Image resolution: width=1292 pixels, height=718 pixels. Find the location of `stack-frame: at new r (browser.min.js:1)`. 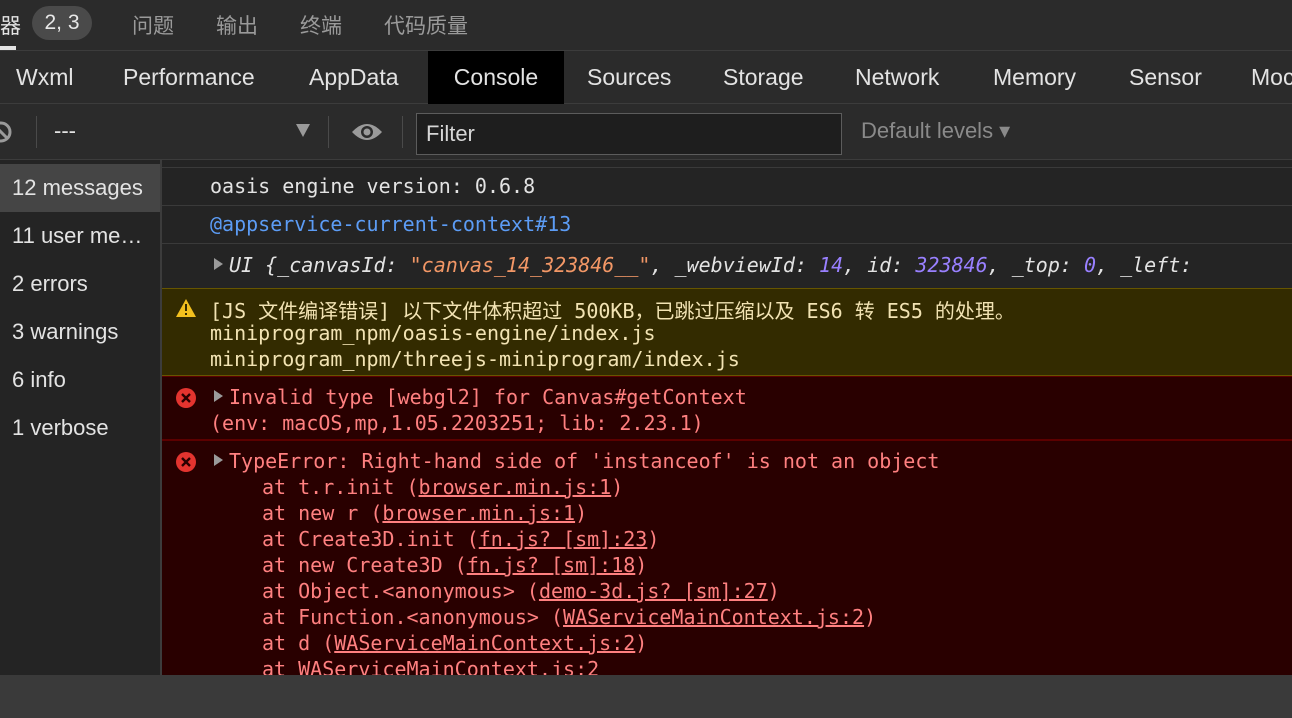

stack-frame: at new r (browser.min.js:1) is located at coordinates (425, 513).